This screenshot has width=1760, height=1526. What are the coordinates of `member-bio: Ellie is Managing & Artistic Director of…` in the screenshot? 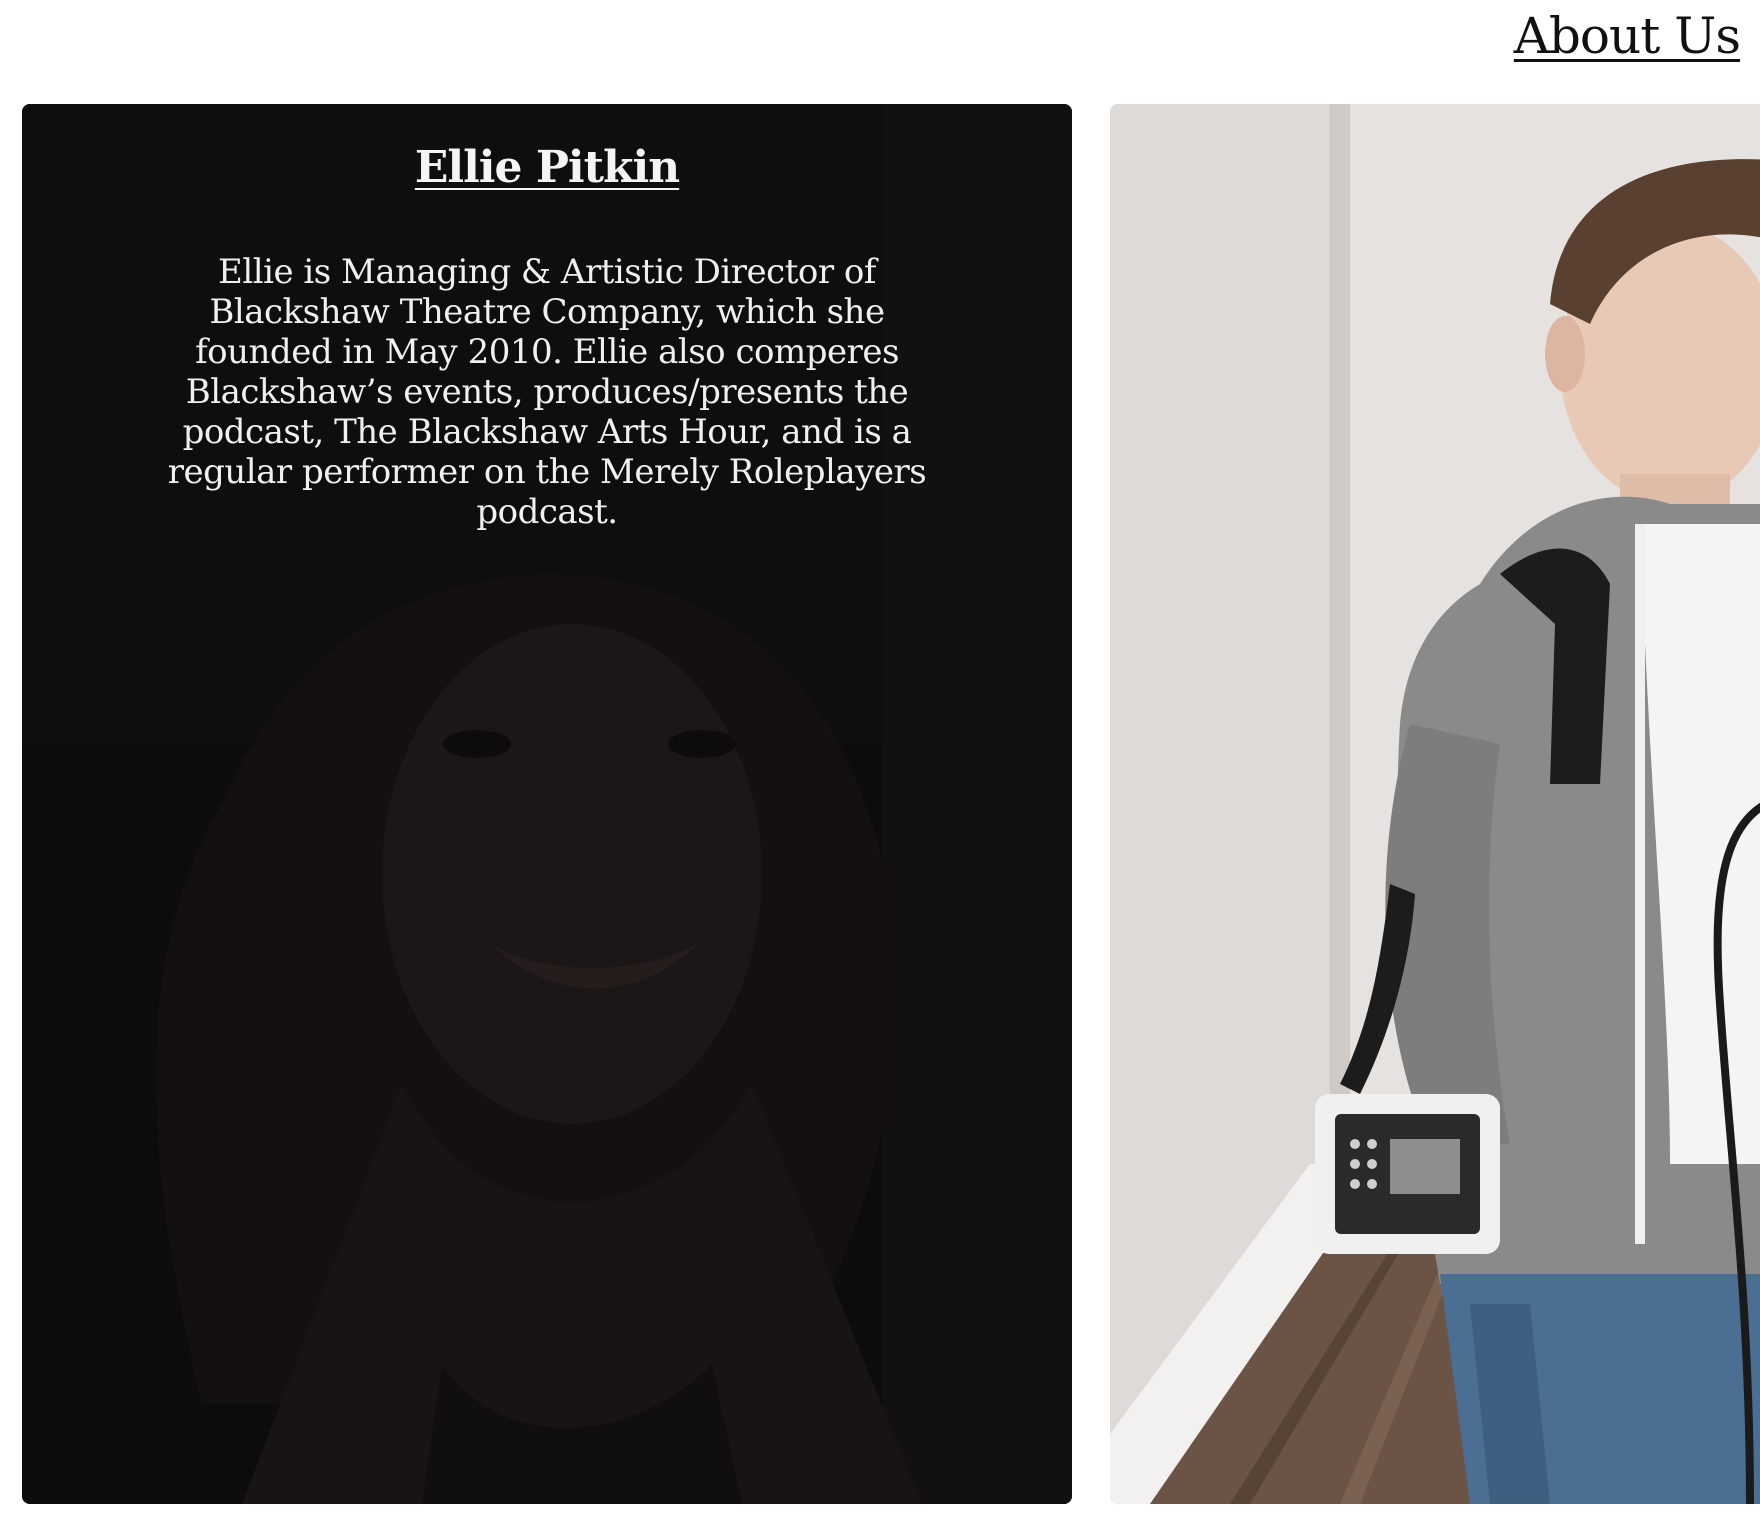 It's located at (547, 392).